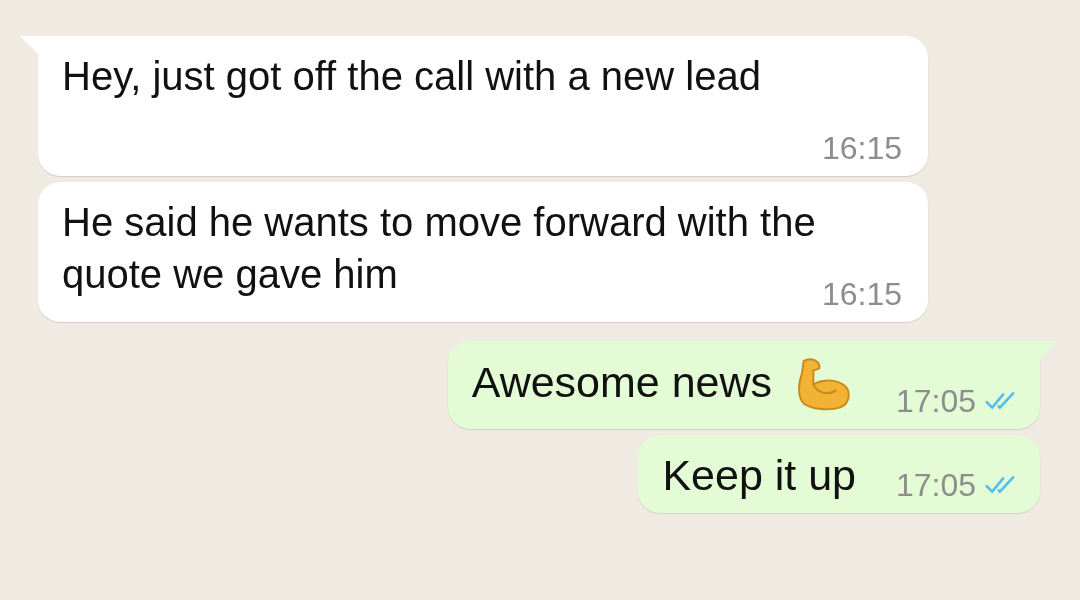 Image resolution: width=1080 pixels, height=600 pixels. I want to click on message-text: Awesome news, so click(622, 382).